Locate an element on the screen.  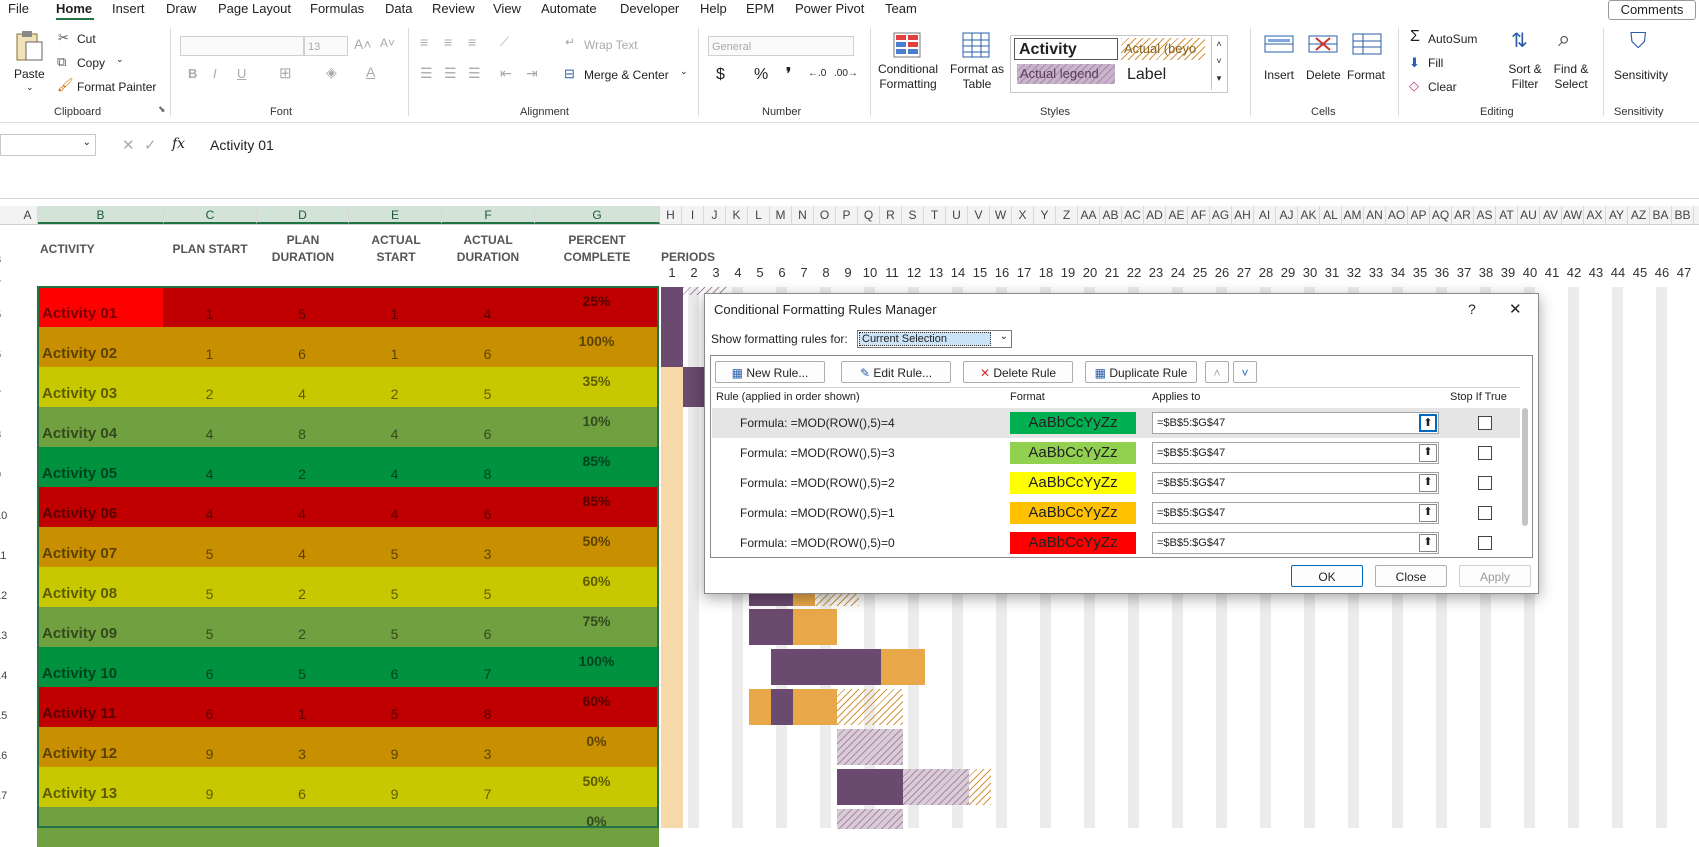
apply-button: Apply is located at coordinates (1495, 576).